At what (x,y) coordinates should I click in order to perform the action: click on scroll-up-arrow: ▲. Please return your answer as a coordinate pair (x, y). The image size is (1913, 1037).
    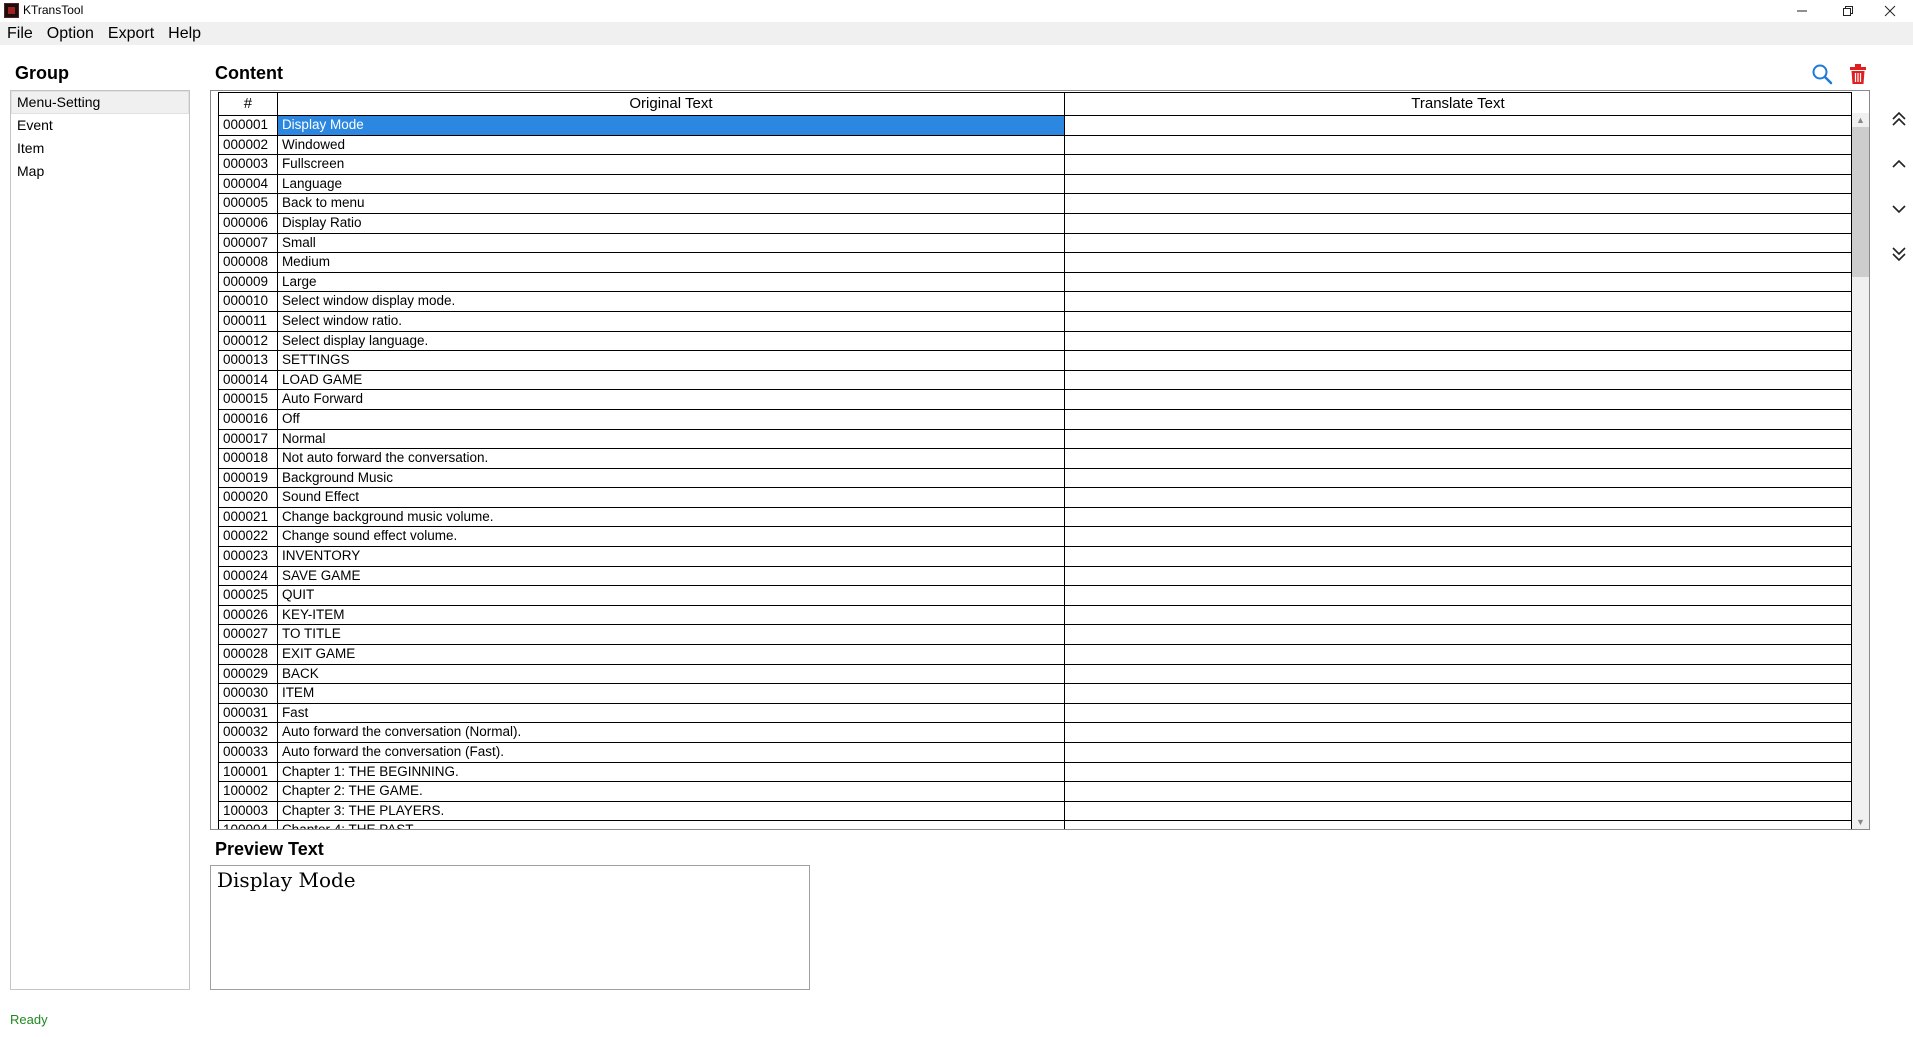
    Looking at the image, I should click on (1860, 120).